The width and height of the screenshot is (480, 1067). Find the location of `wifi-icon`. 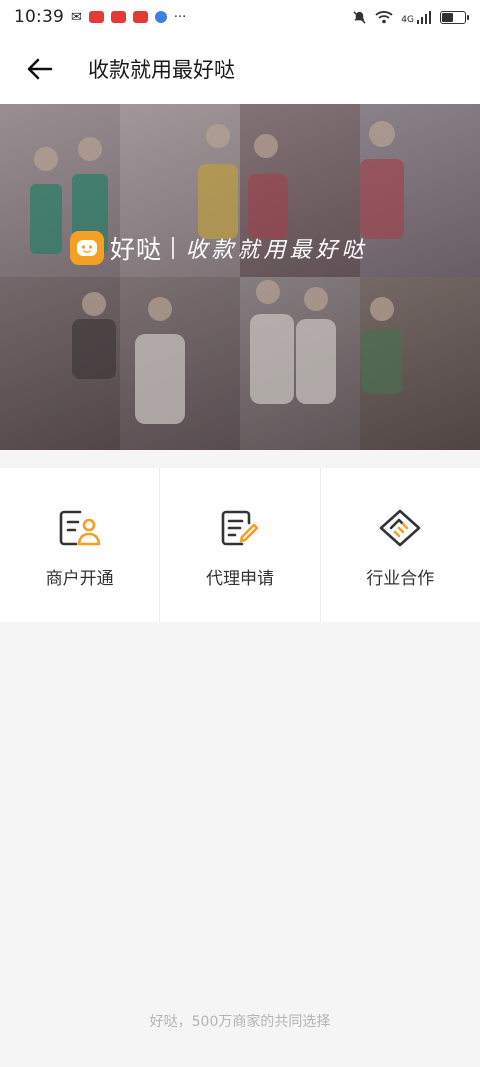

wifi-icon is located at coordinates (384, 17).